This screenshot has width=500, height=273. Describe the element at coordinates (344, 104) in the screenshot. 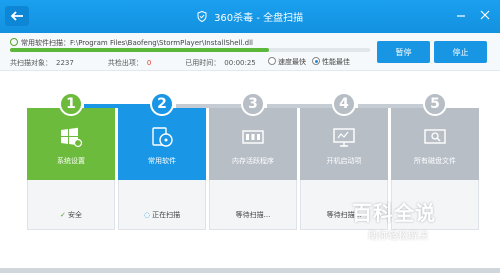

I see `step-number: 4` at that location.